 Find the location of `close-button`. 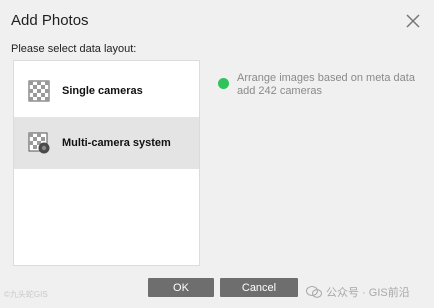

close-button is located at coordinates (413, 21).